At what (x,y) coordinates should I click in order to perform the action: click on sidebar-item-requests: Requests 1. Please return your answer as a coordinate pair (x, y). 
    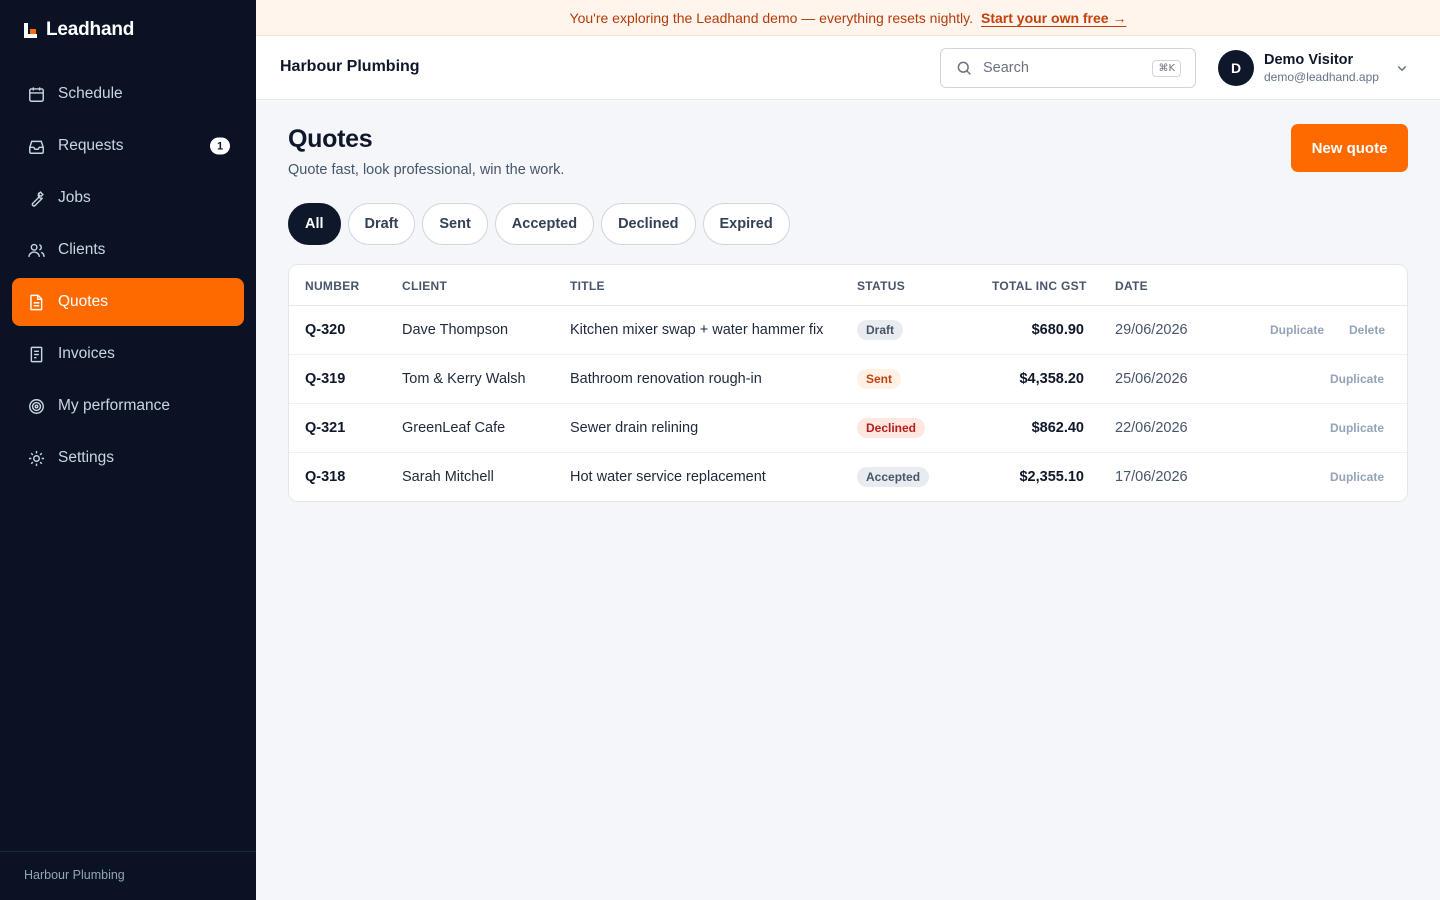
    Looking at the image, I should click on (128, 146).